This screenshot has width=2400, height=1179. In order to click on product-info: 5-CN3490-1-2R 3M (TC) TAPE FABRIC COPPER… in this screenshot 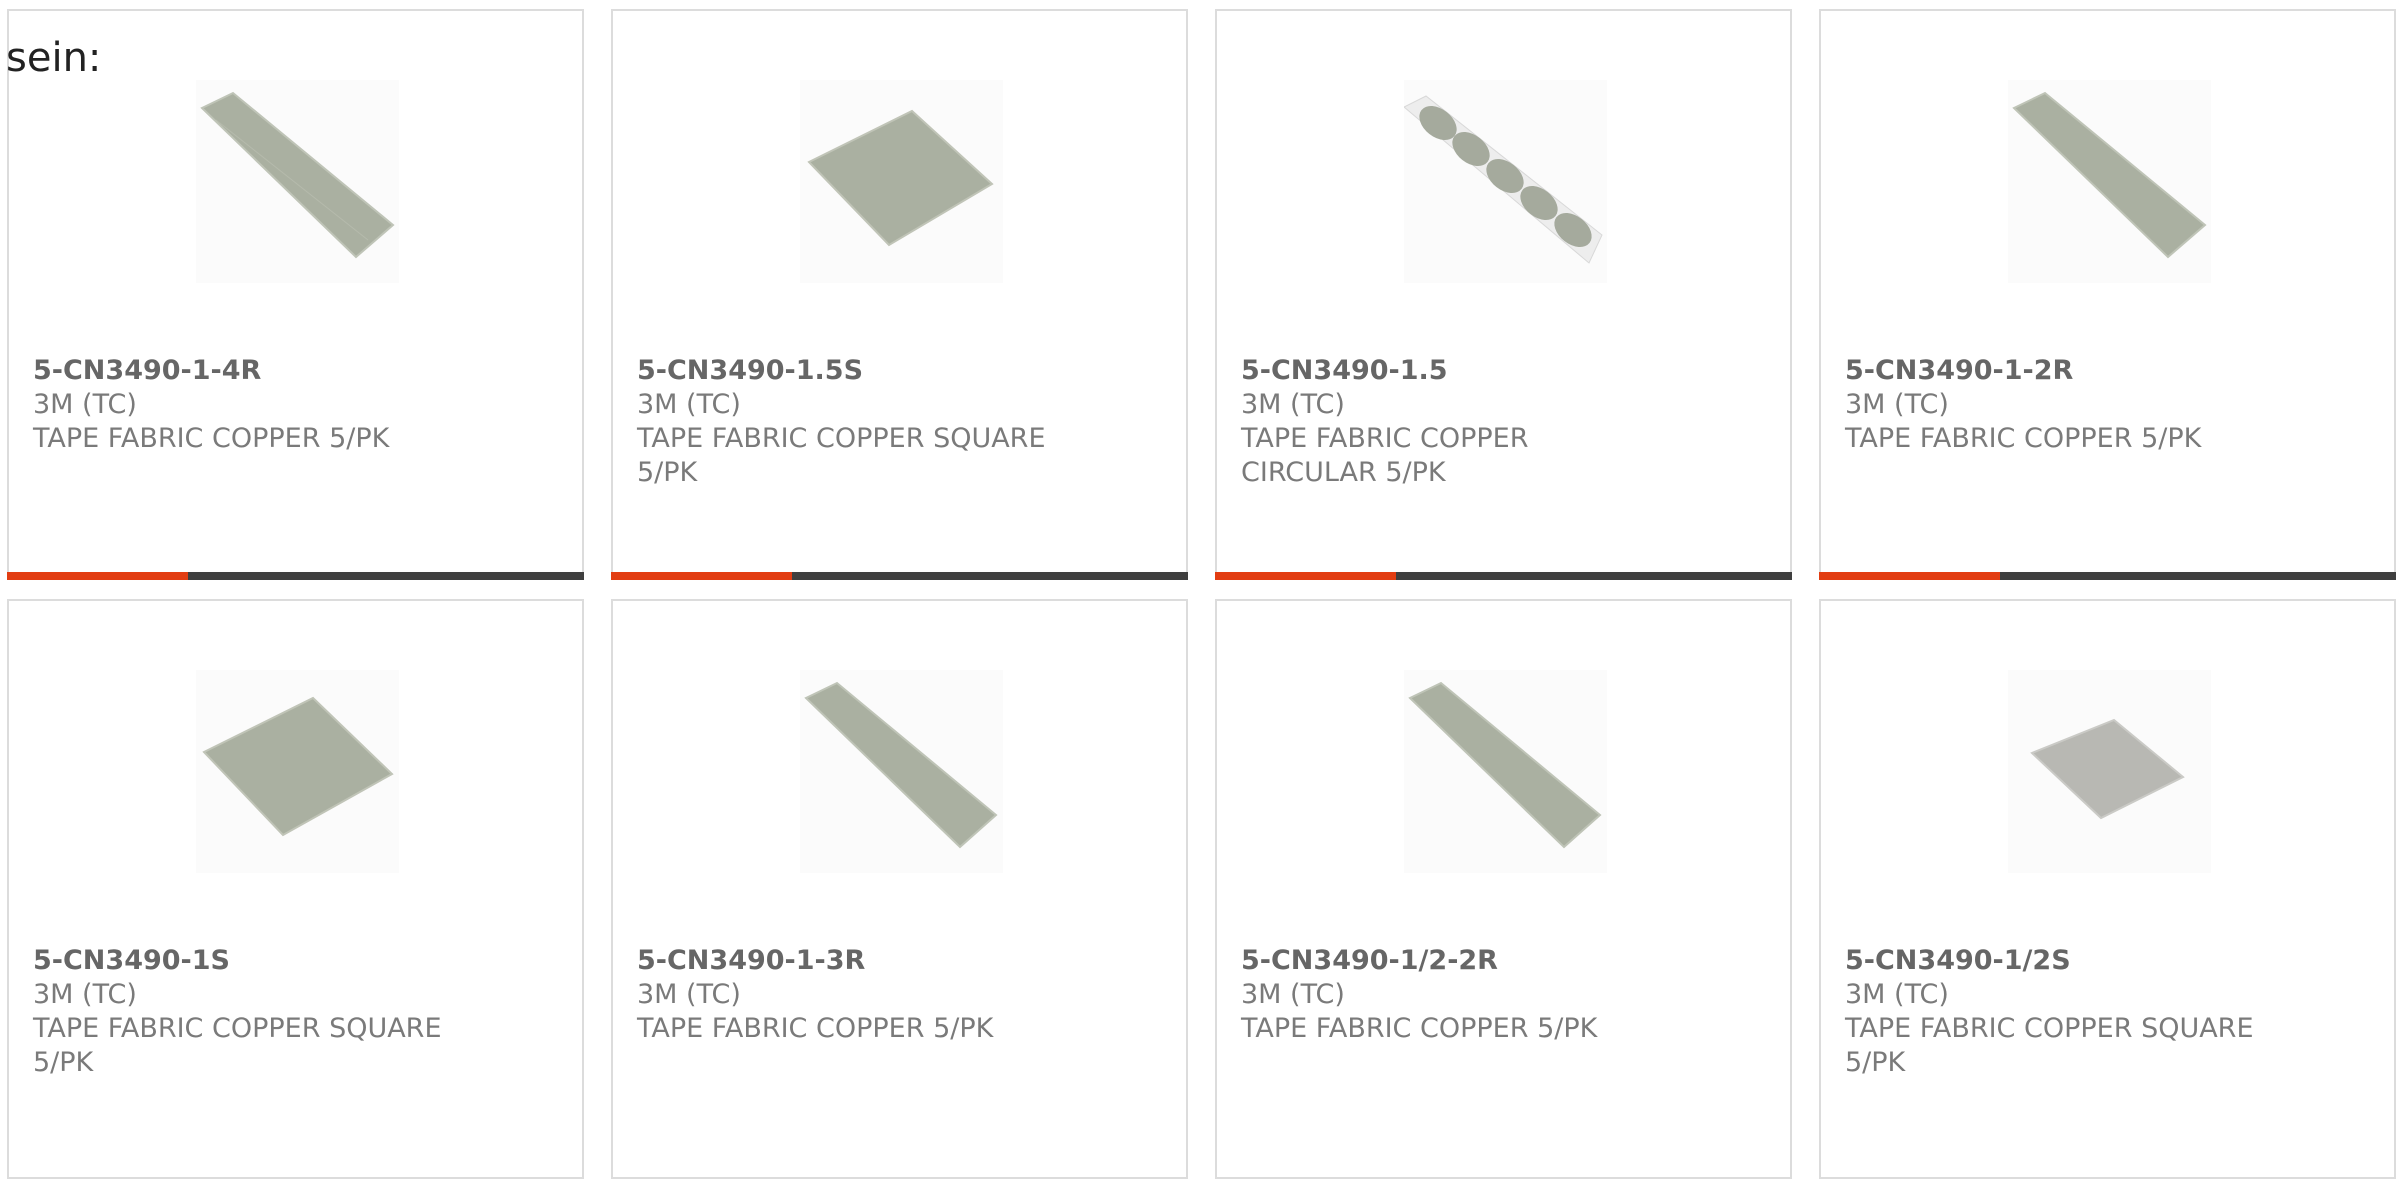, I will do `click(2055, 405)`.